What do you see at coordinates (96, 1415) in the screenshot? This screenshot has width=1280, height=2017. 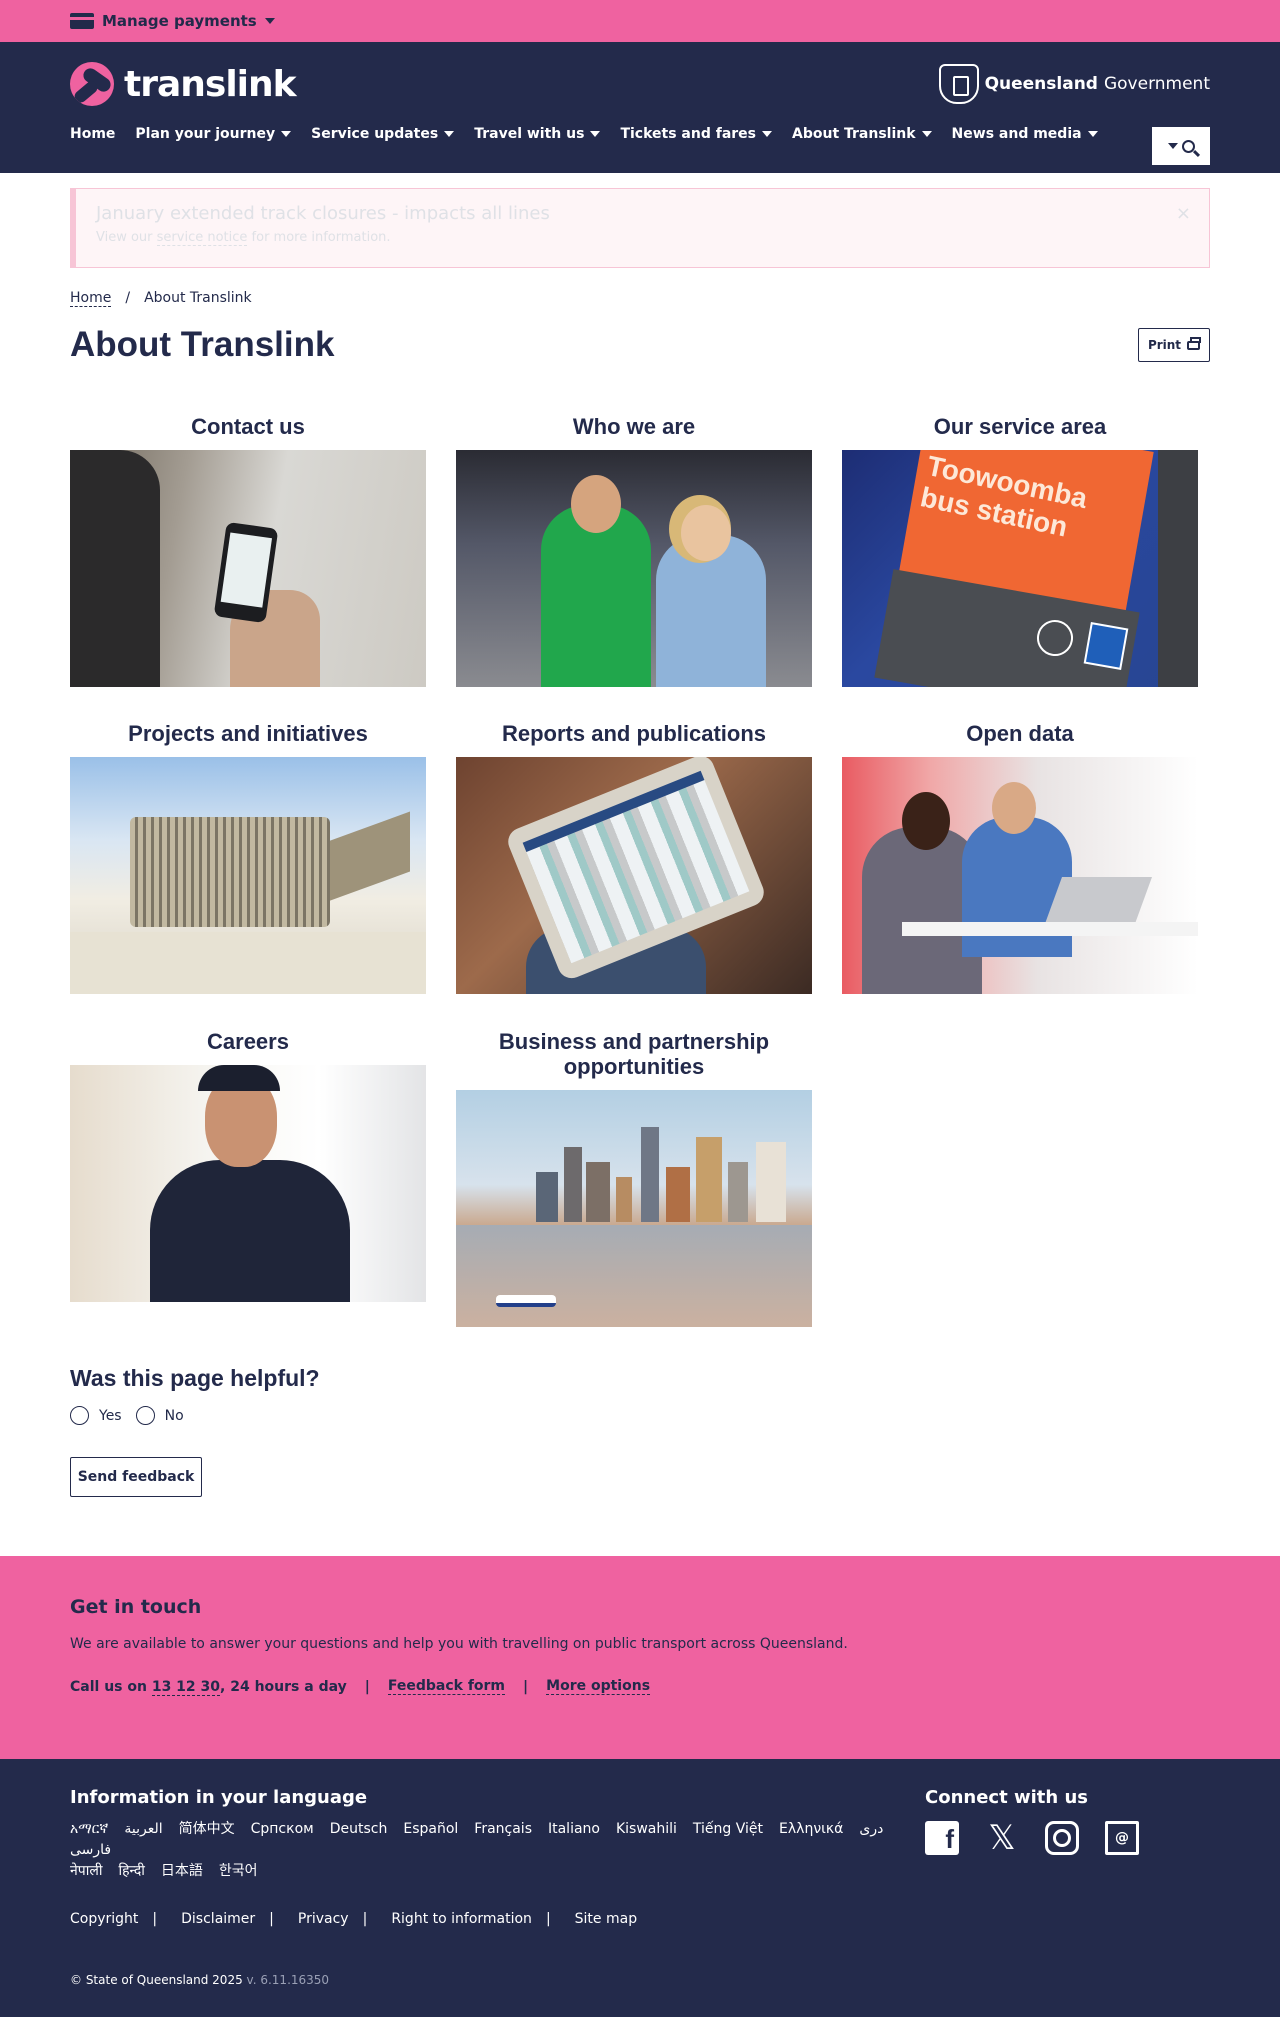 I see `radio-yes: Yes` at bounding box center [96, 1415].